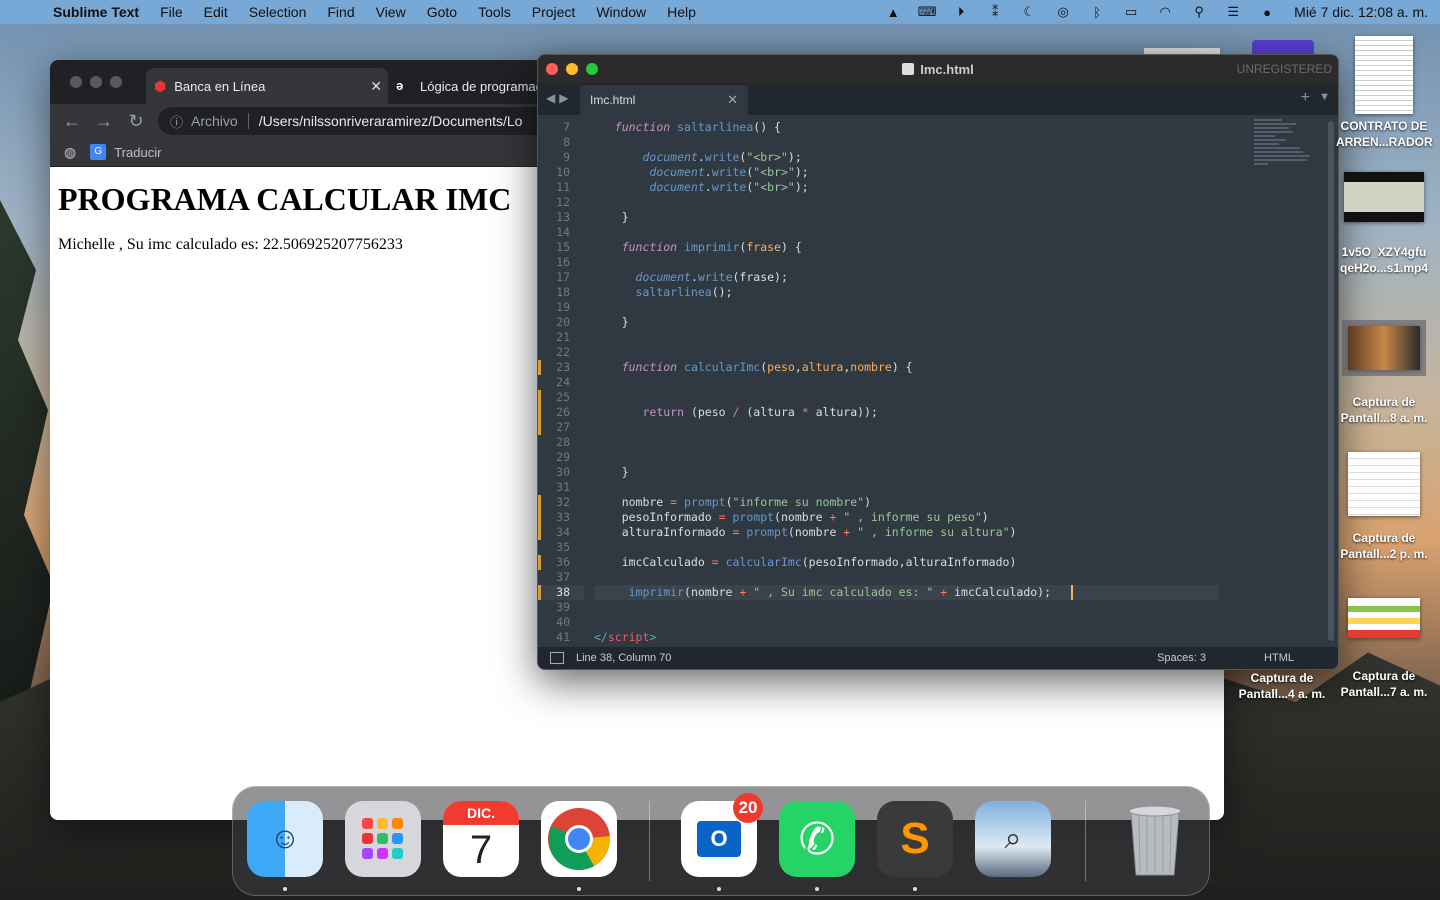  I want to click on airdrop-icon: ◎, so click(1063, 12).